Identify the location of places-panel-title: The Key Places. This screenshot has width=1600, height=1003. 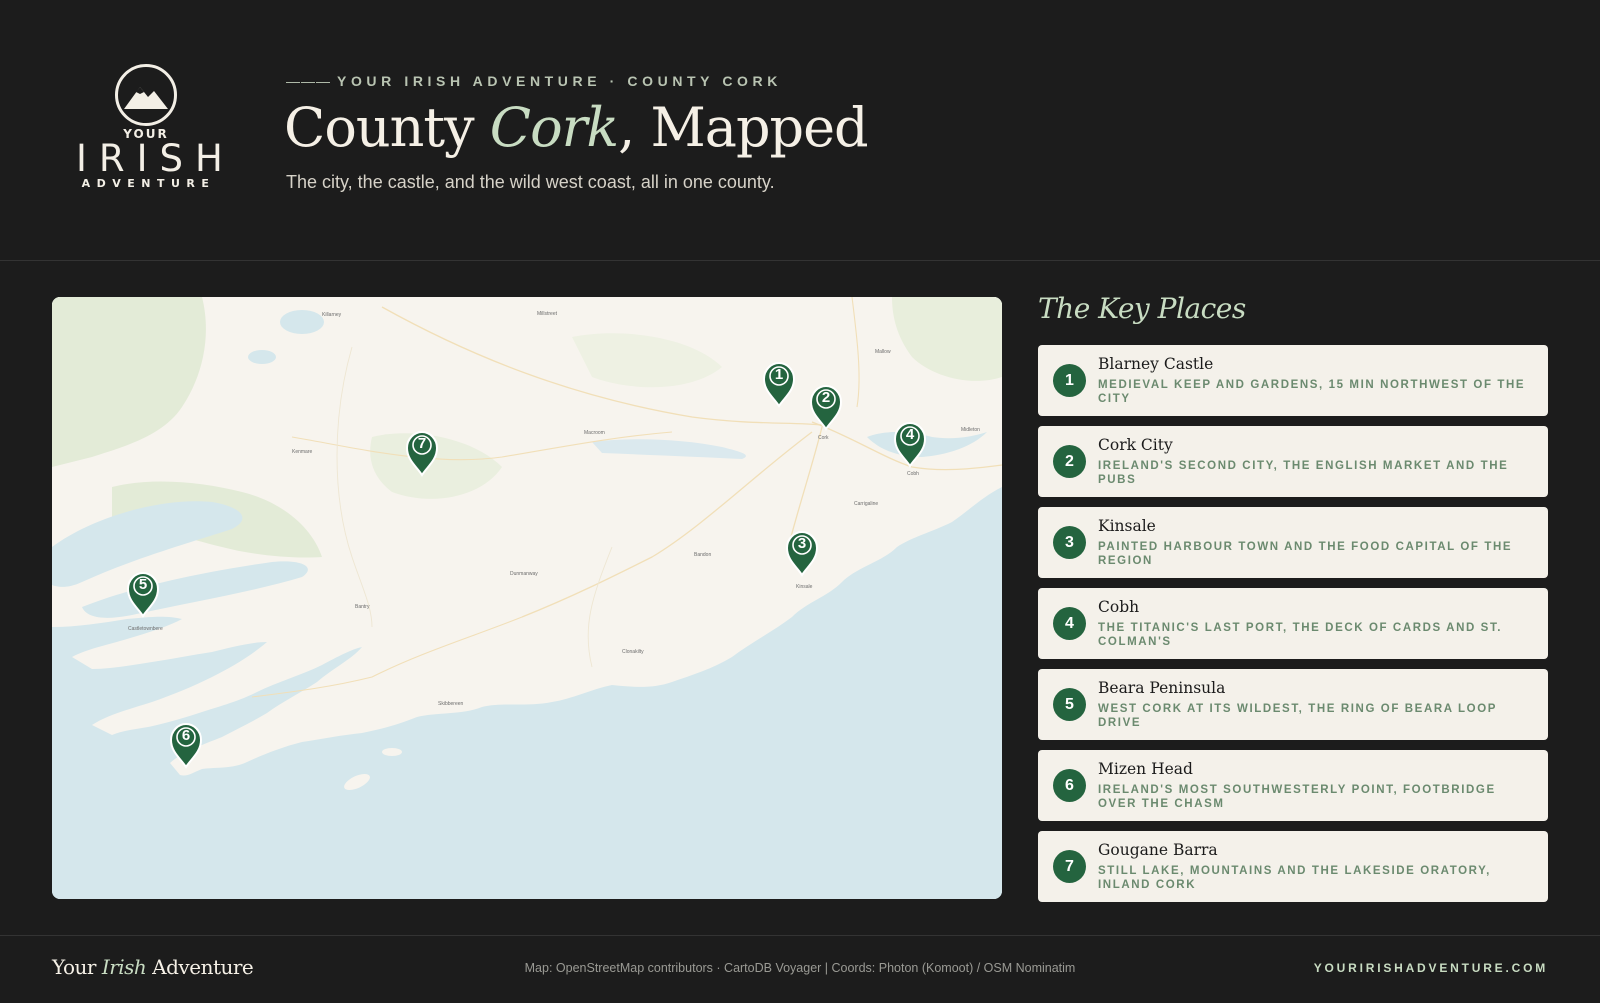
(1142, 308).